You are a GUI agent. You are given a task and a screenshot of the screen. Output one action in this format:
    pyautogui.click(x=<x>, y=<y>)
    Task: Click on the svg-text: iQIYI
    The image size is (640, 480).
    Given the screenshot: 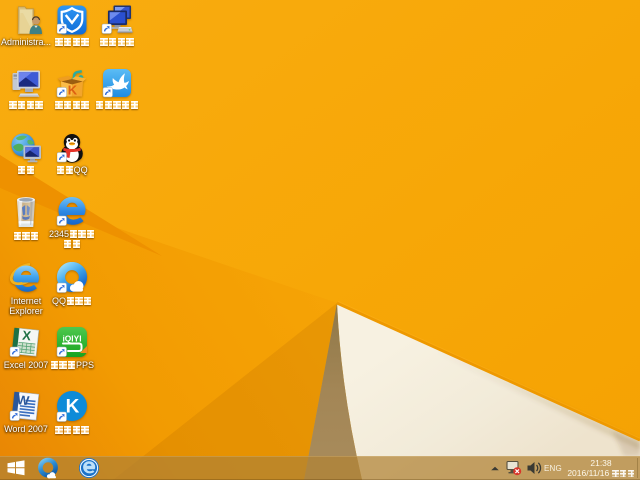 What is the action you would take?
    pyautogui.click(x=71, y=339)
    